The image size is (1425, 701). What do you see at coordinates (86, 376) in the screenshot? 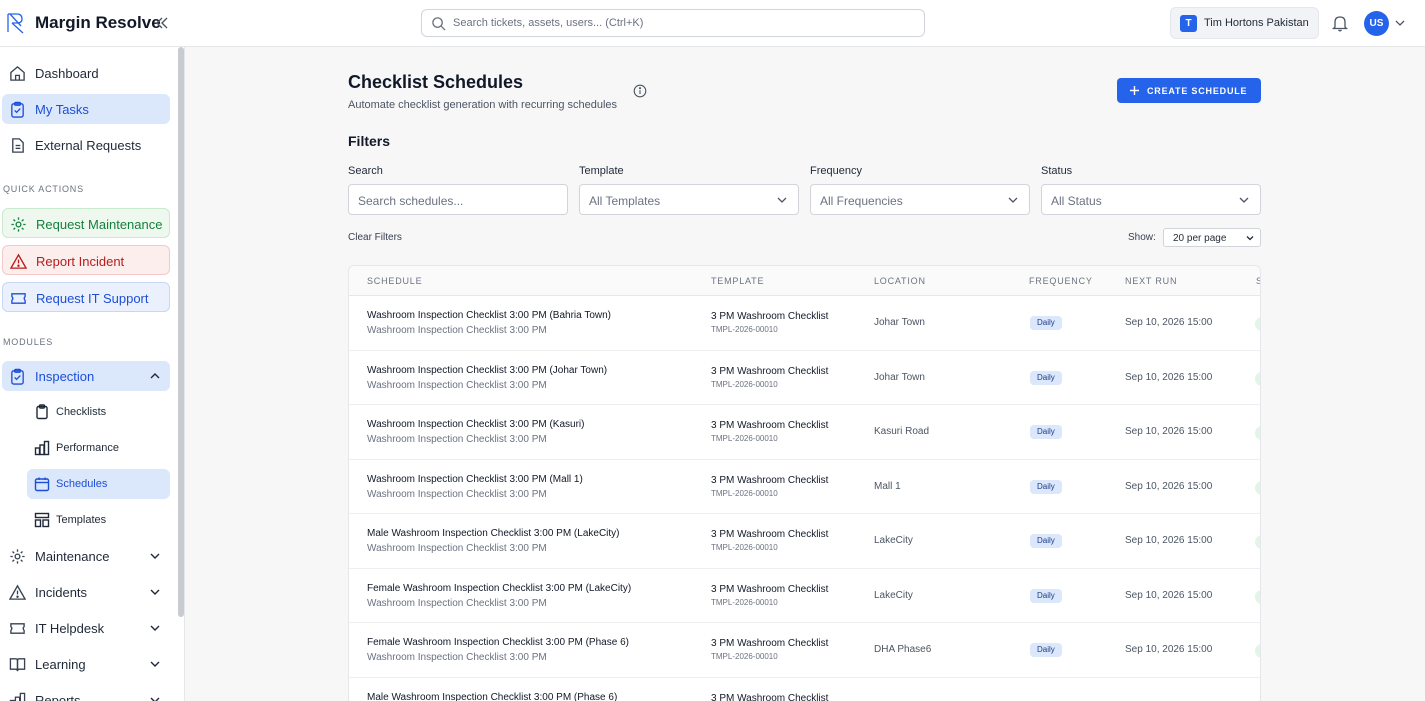
I see `sidebar-item-inspection: Inspection` at bounding box center [86, 376].